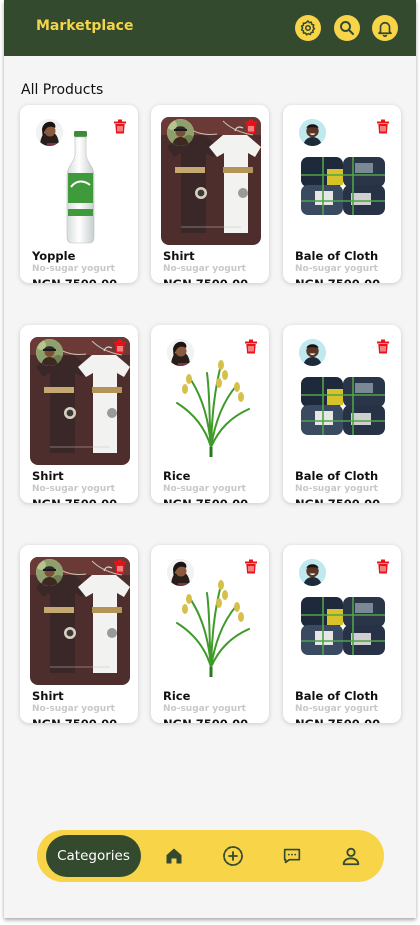 The image size is (420, 925). Describe the element at coordinates (210, 28) in the screenshot. I see `top-app-bar: Marketplace` at that location.